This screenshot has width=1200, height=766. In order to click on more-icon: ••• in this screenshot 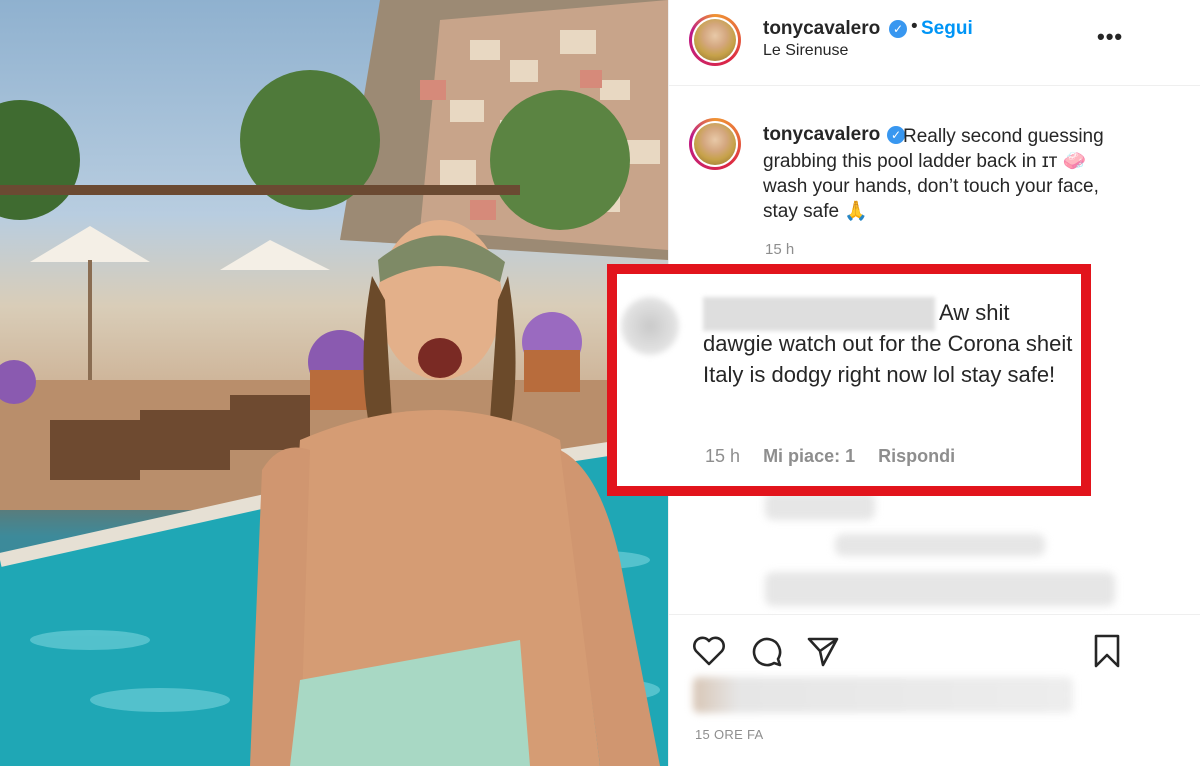, I will do `click(1110, 37)`.